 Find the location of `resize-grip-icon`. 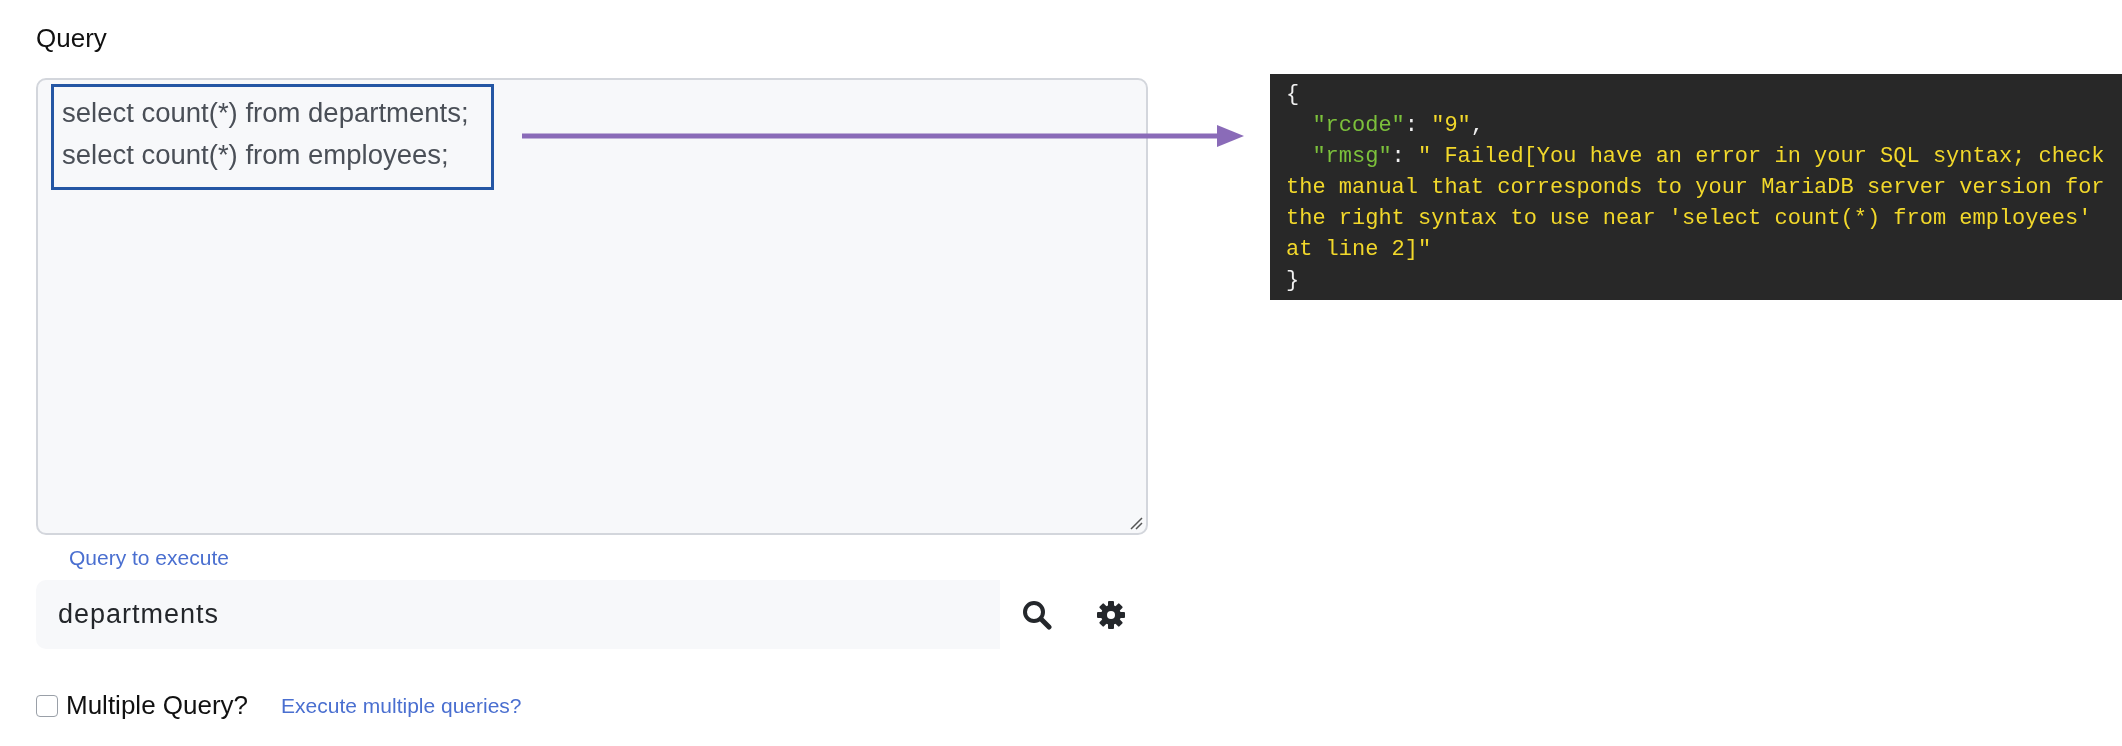

resize-grip-icon is located at coordinates (1136, 523).